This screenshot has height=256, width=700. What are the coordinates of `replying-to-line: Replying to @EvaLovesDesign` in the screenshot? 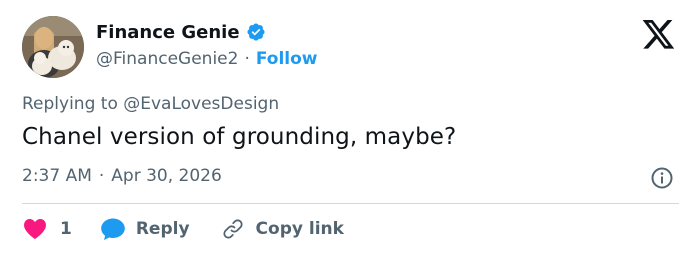 It's located at (150, 104).